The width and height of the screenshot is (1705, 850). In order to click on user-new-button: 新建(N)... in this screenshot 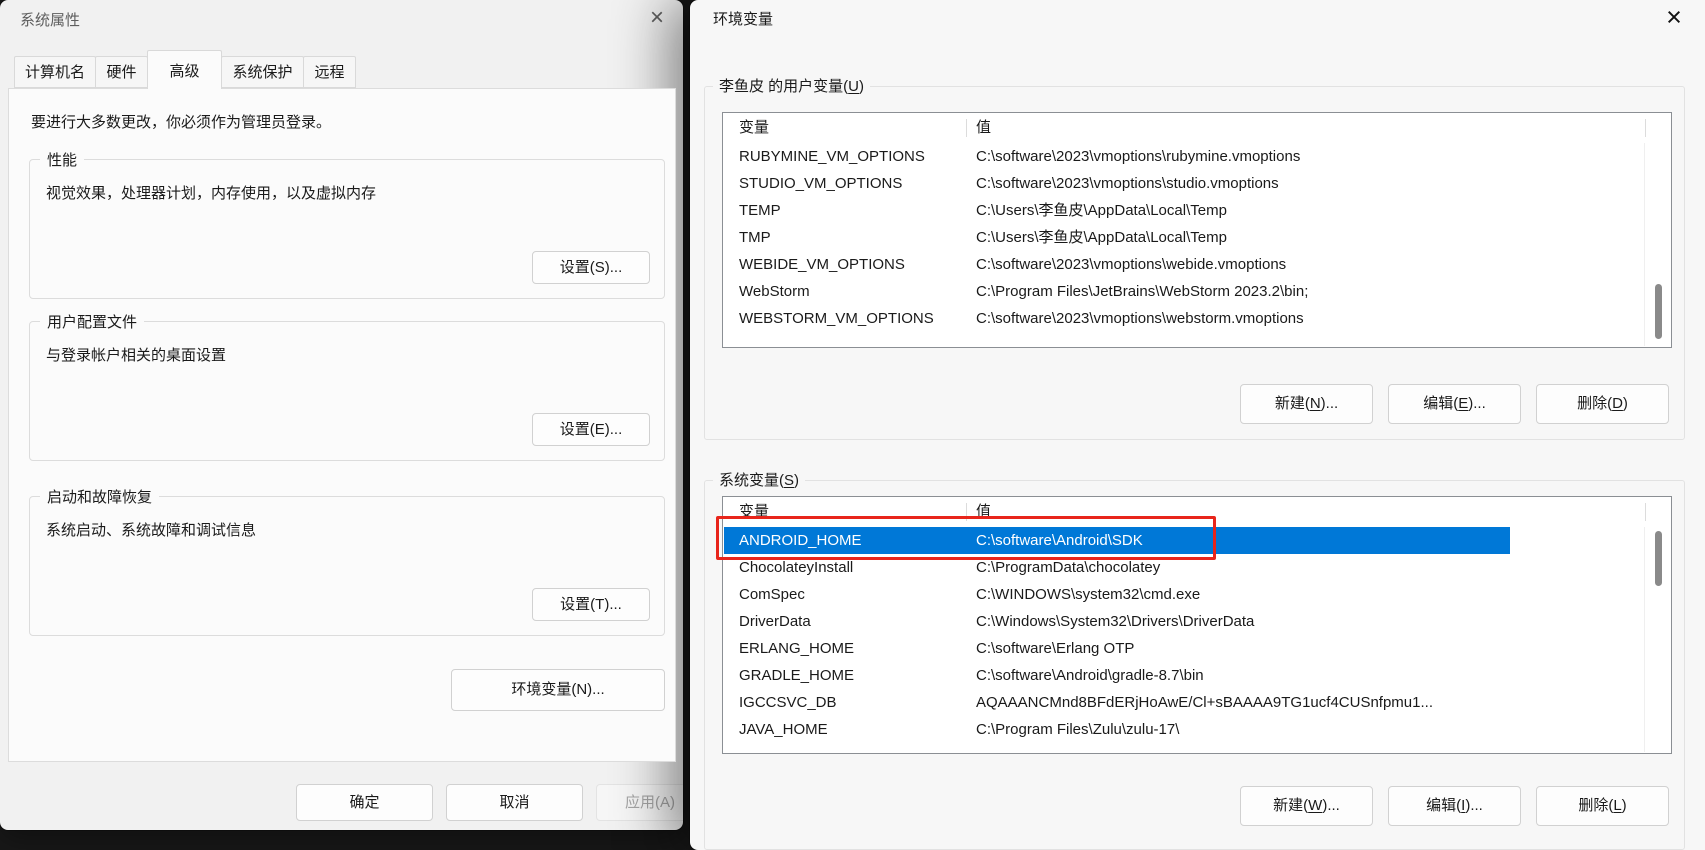, I will do `click(1306, 404)`.